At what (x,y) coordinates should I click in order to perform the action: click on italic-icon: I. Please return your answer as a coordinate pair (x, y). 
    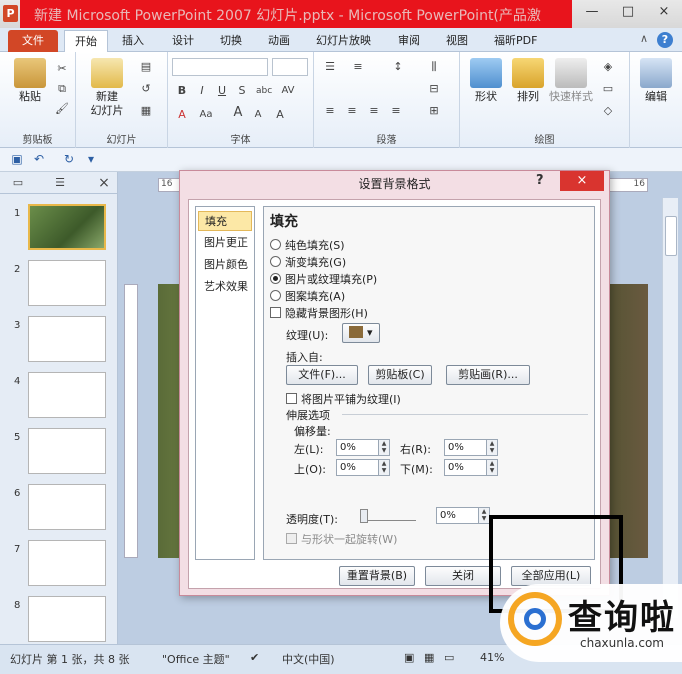
    Looking at the image, I should click on (202, 91).